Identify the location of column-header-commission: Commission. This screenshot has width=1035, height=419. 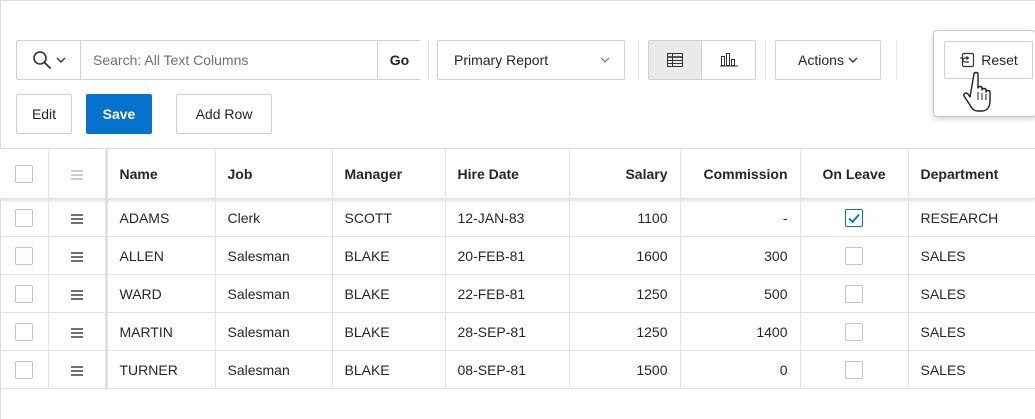
(740, 173).